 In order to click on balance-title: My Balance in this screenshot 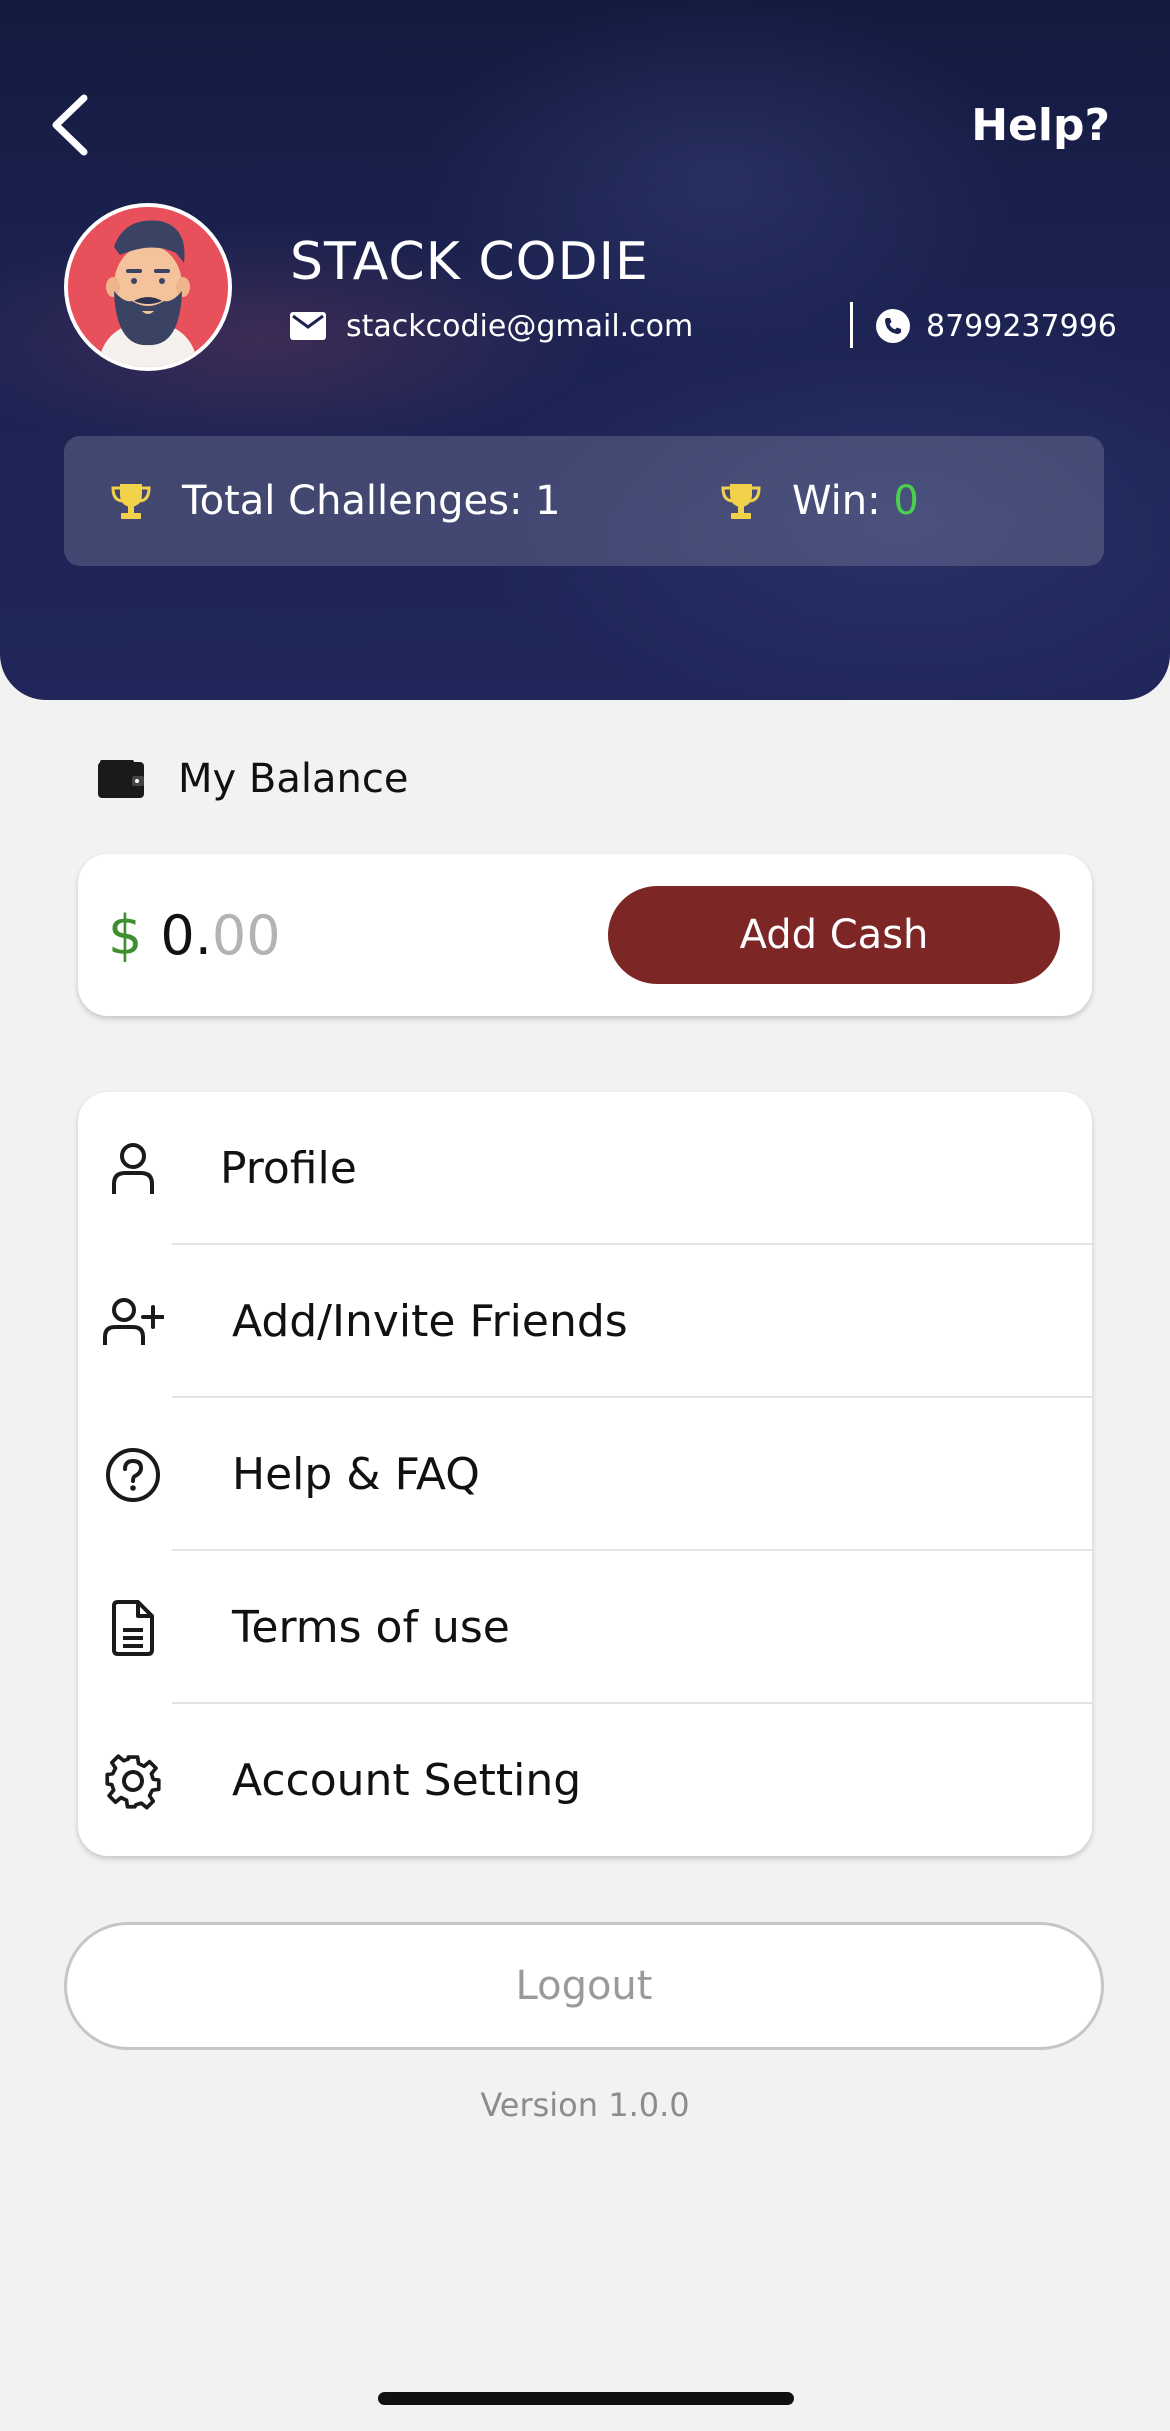, I will do `click(253, 779)`.